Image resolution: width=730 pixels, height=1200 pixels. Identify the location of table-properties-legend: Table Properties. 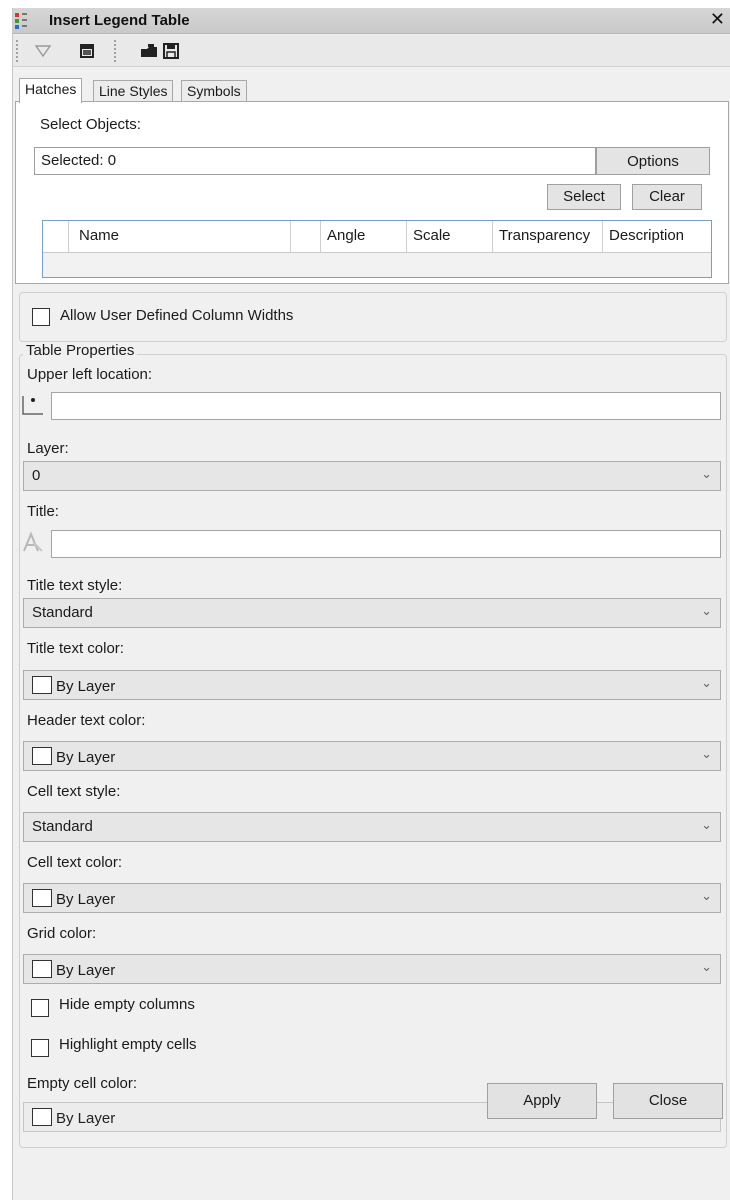
(80, 350).